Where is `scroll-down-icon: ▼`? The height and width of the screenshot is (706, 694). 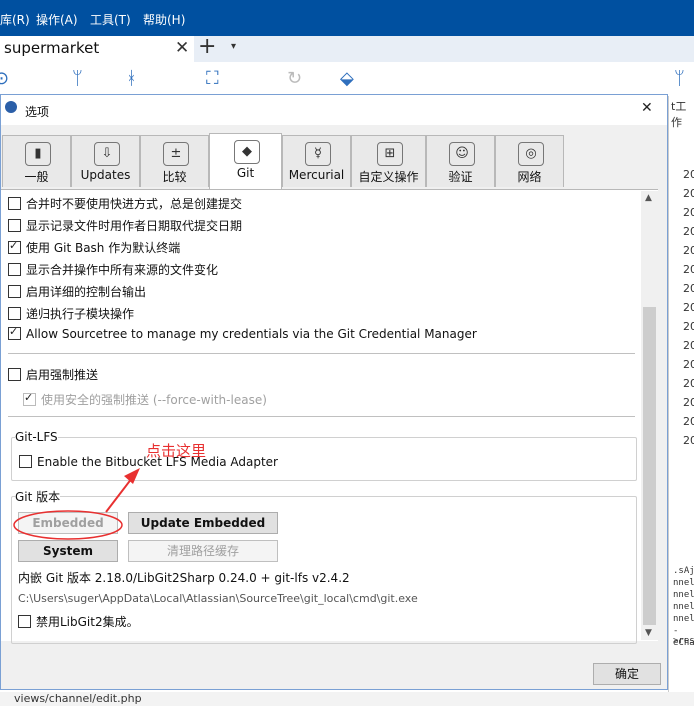 scroll-down-icon: ▼ is located at coordinates (648, 633).